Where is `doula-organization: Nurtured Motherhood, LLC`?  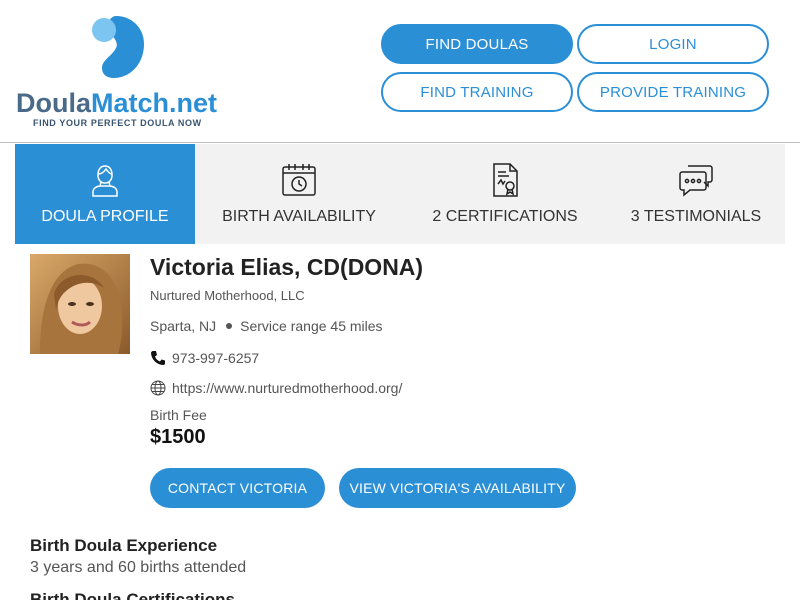 doula-organization: Nurtured Motherhood, LLC is located at coordinates (227, 295).